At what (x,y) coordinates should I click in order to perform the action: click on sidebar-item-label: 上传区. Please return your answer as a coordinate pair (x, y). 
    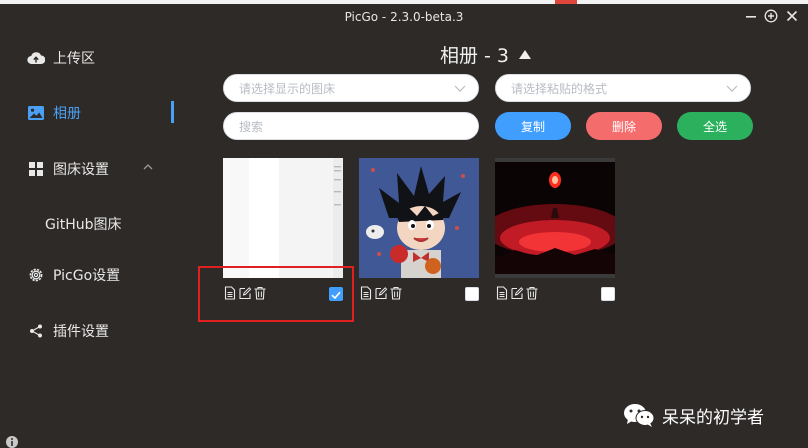
    Looking at the image, I should click on (74, 59).